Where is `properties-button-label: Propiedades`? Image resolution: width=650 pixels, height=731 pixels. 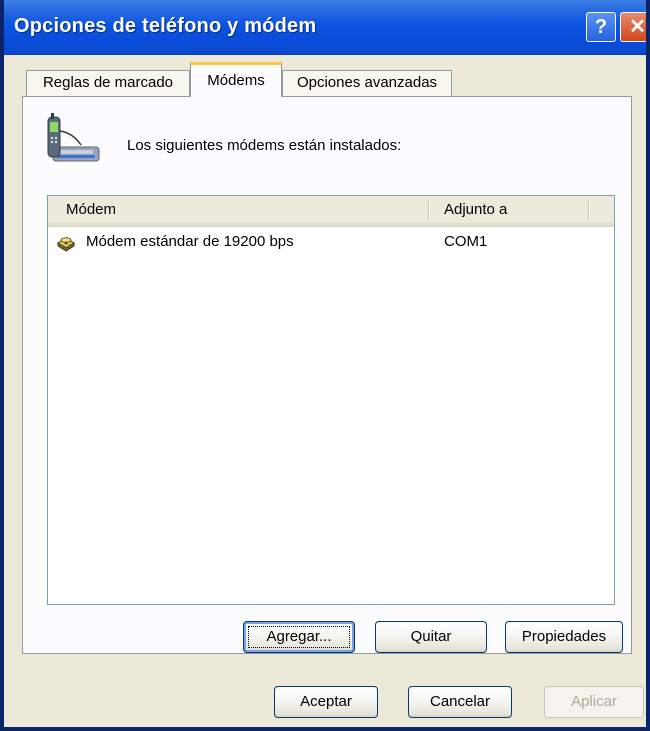 properties-button-label: Propiedades is located at coordinates (564, 636).